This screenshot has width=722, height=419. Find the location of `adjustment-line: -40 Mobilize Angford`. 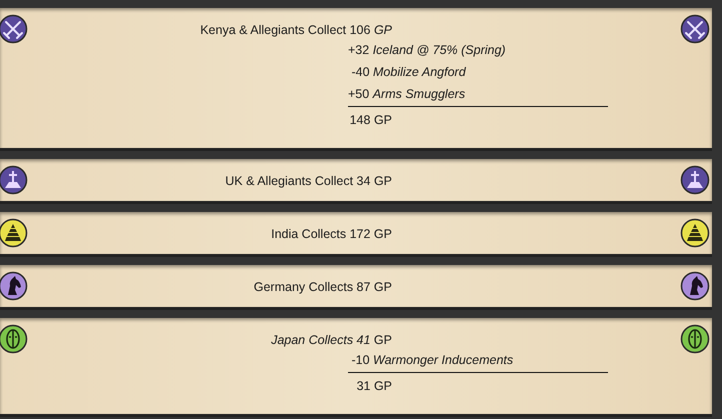

adjustment-line: -40 Mobilize Angford is located at coordinates (408, 72).